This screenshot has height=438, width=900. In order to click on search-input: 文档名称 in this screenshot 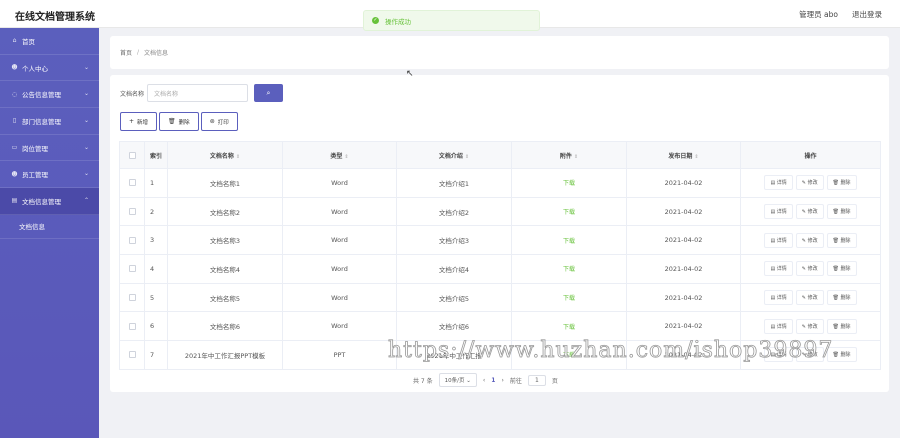, I will do `click(198, 93)`.